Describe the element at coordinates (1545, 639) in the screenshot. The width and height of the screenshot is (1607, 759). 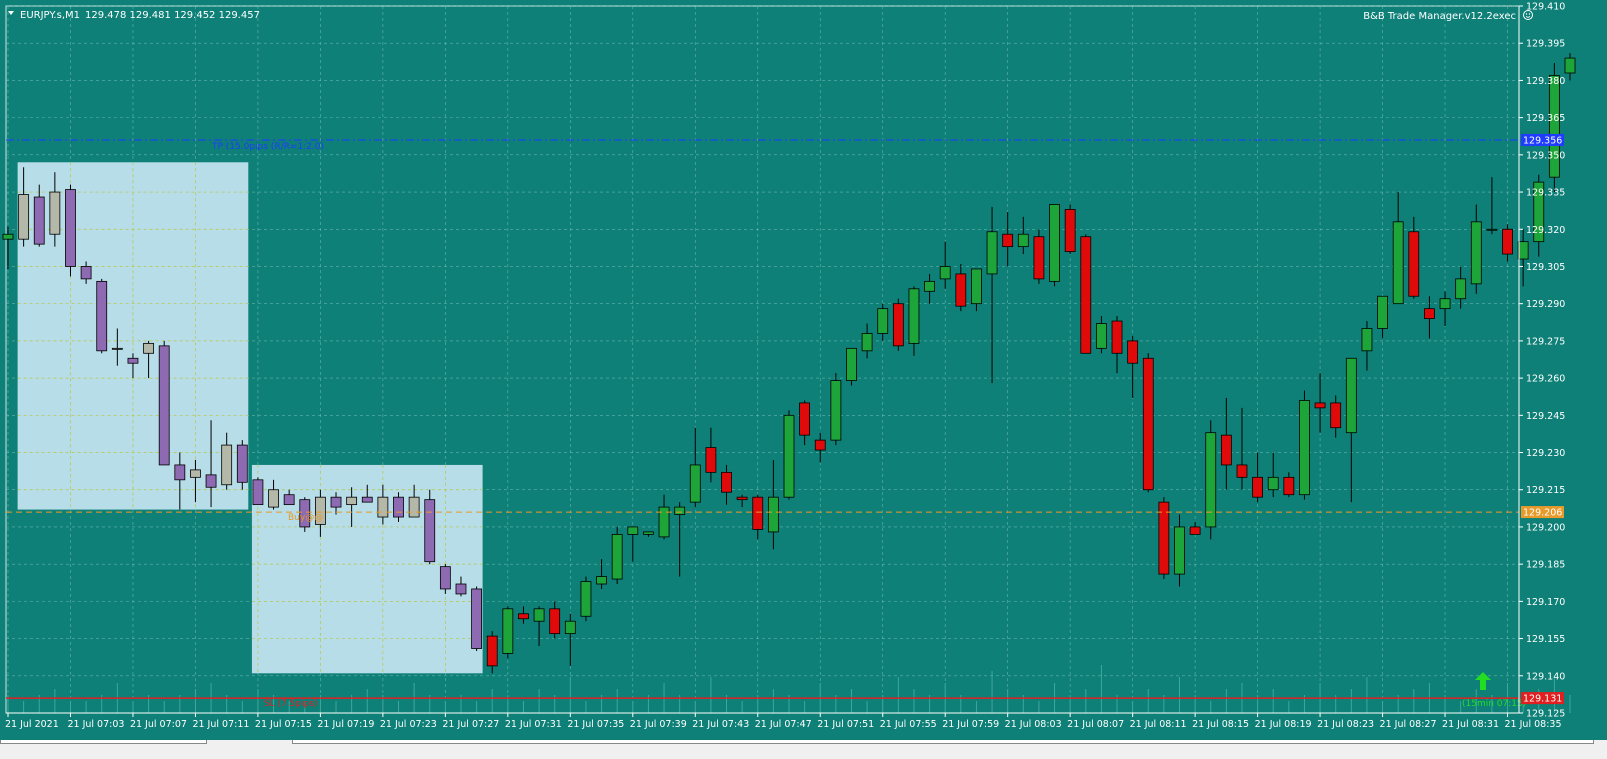
I see `price-tick-label: 129.155` at that location.